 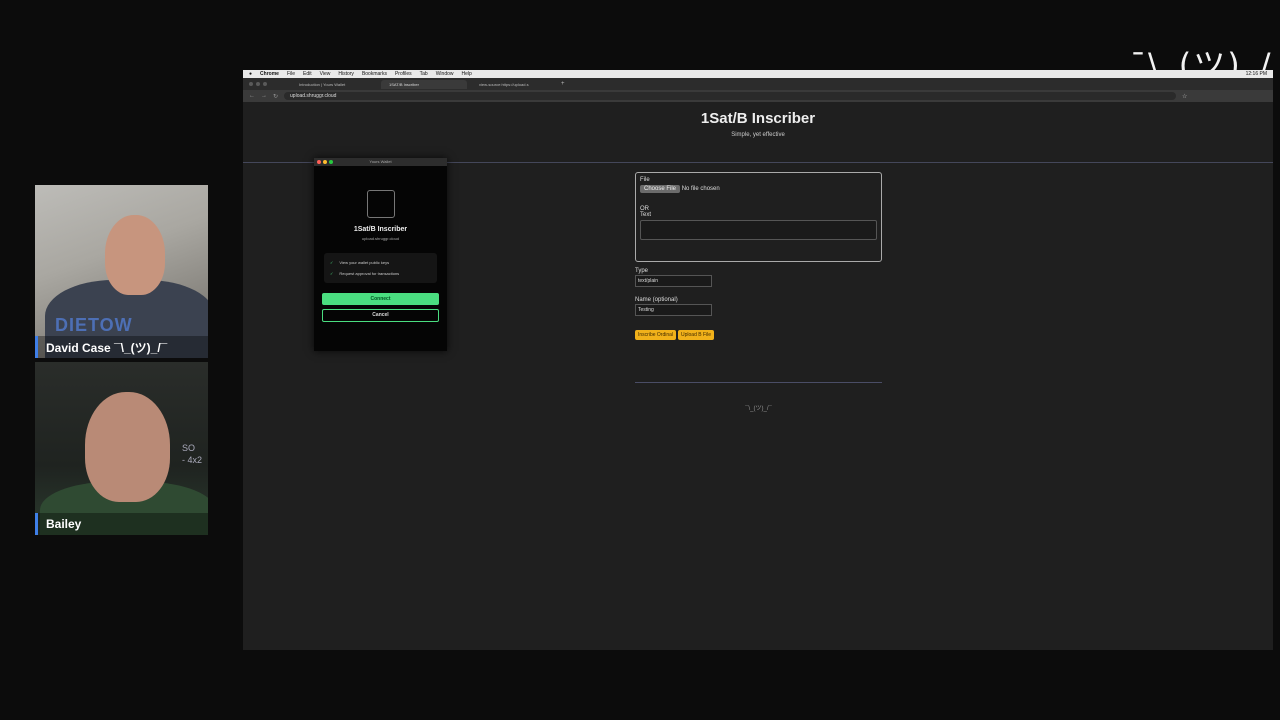 I want to click on permission-item: ✓ Request approval for transactions, so click(x=380, y=273).